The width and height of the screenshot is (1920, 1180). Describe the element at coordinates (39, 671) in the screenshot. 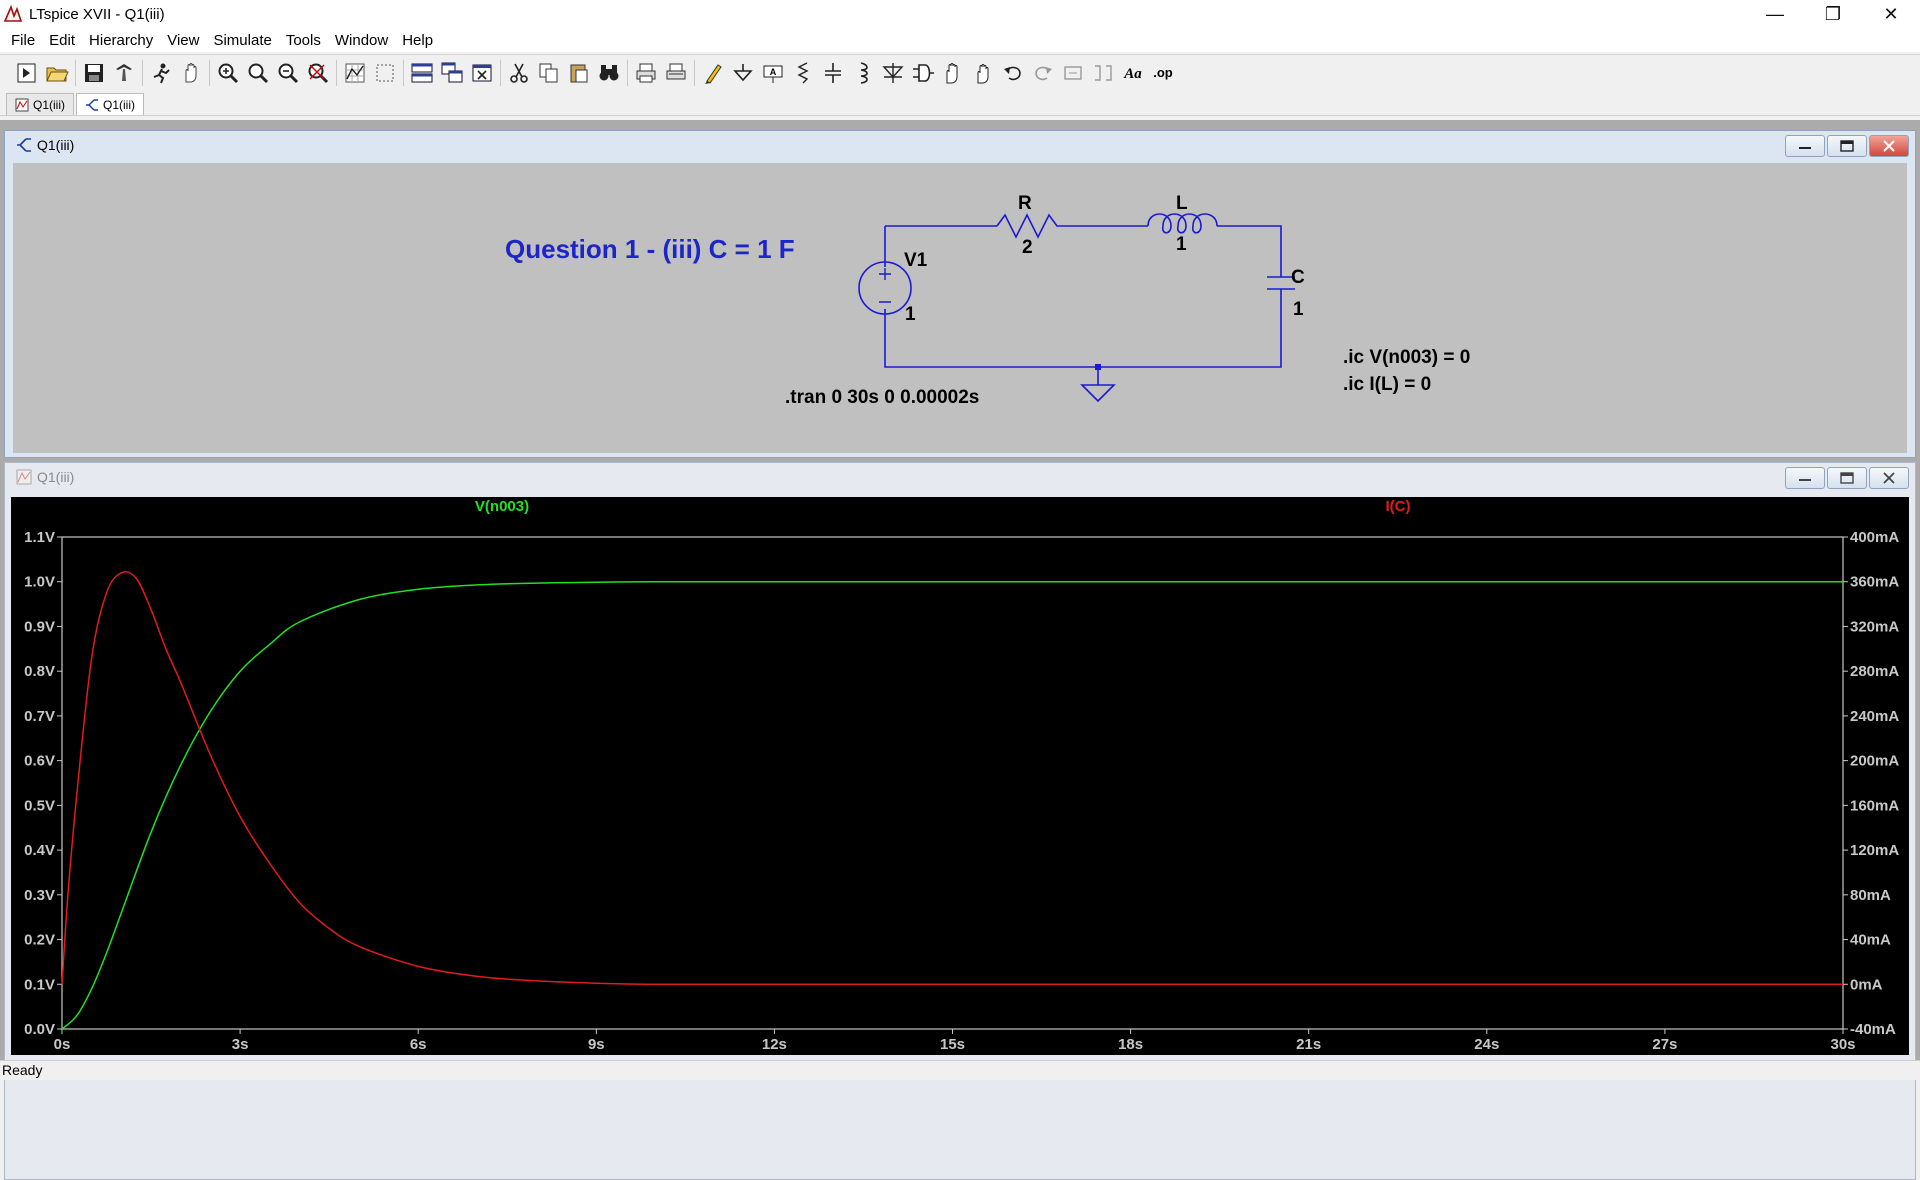

I see `y-left-tick-label: 0.8V` at that location.